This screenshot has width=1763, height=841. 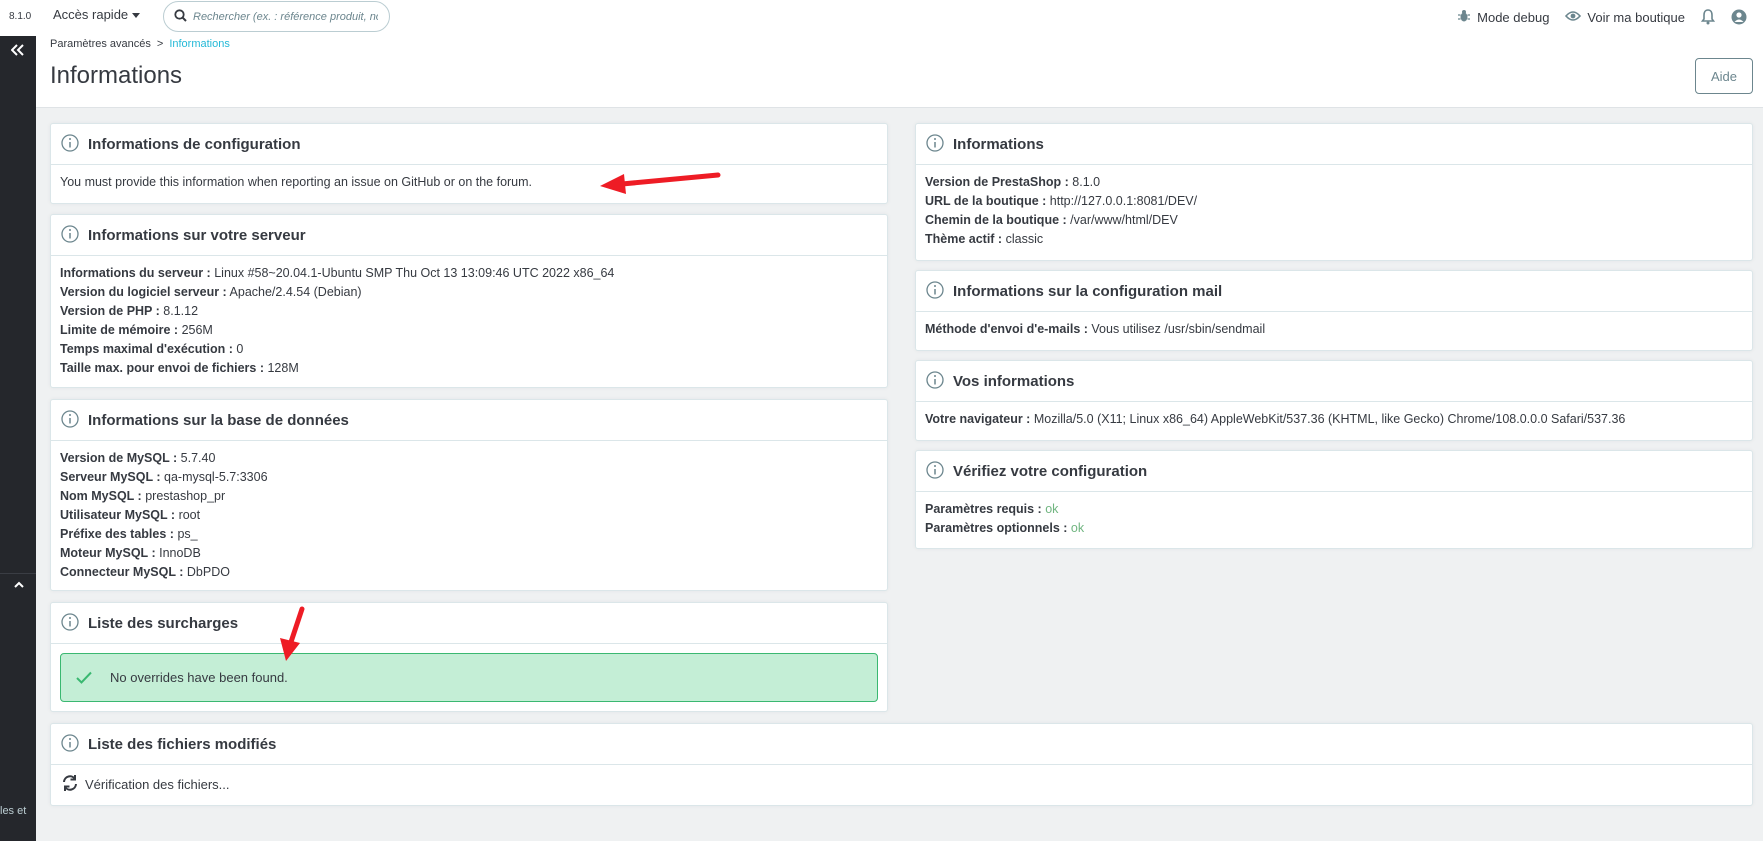 I want to click on help-button: Aide, so click(x=1724, y=76).